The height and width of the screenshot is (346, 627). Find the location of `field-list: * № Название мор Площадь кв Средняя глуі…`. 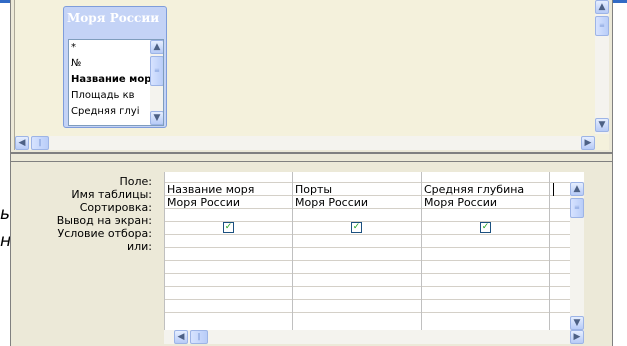

field-list: * № Название мор Площадь кв Средняя глуі… is located at coordinates (116, 82).